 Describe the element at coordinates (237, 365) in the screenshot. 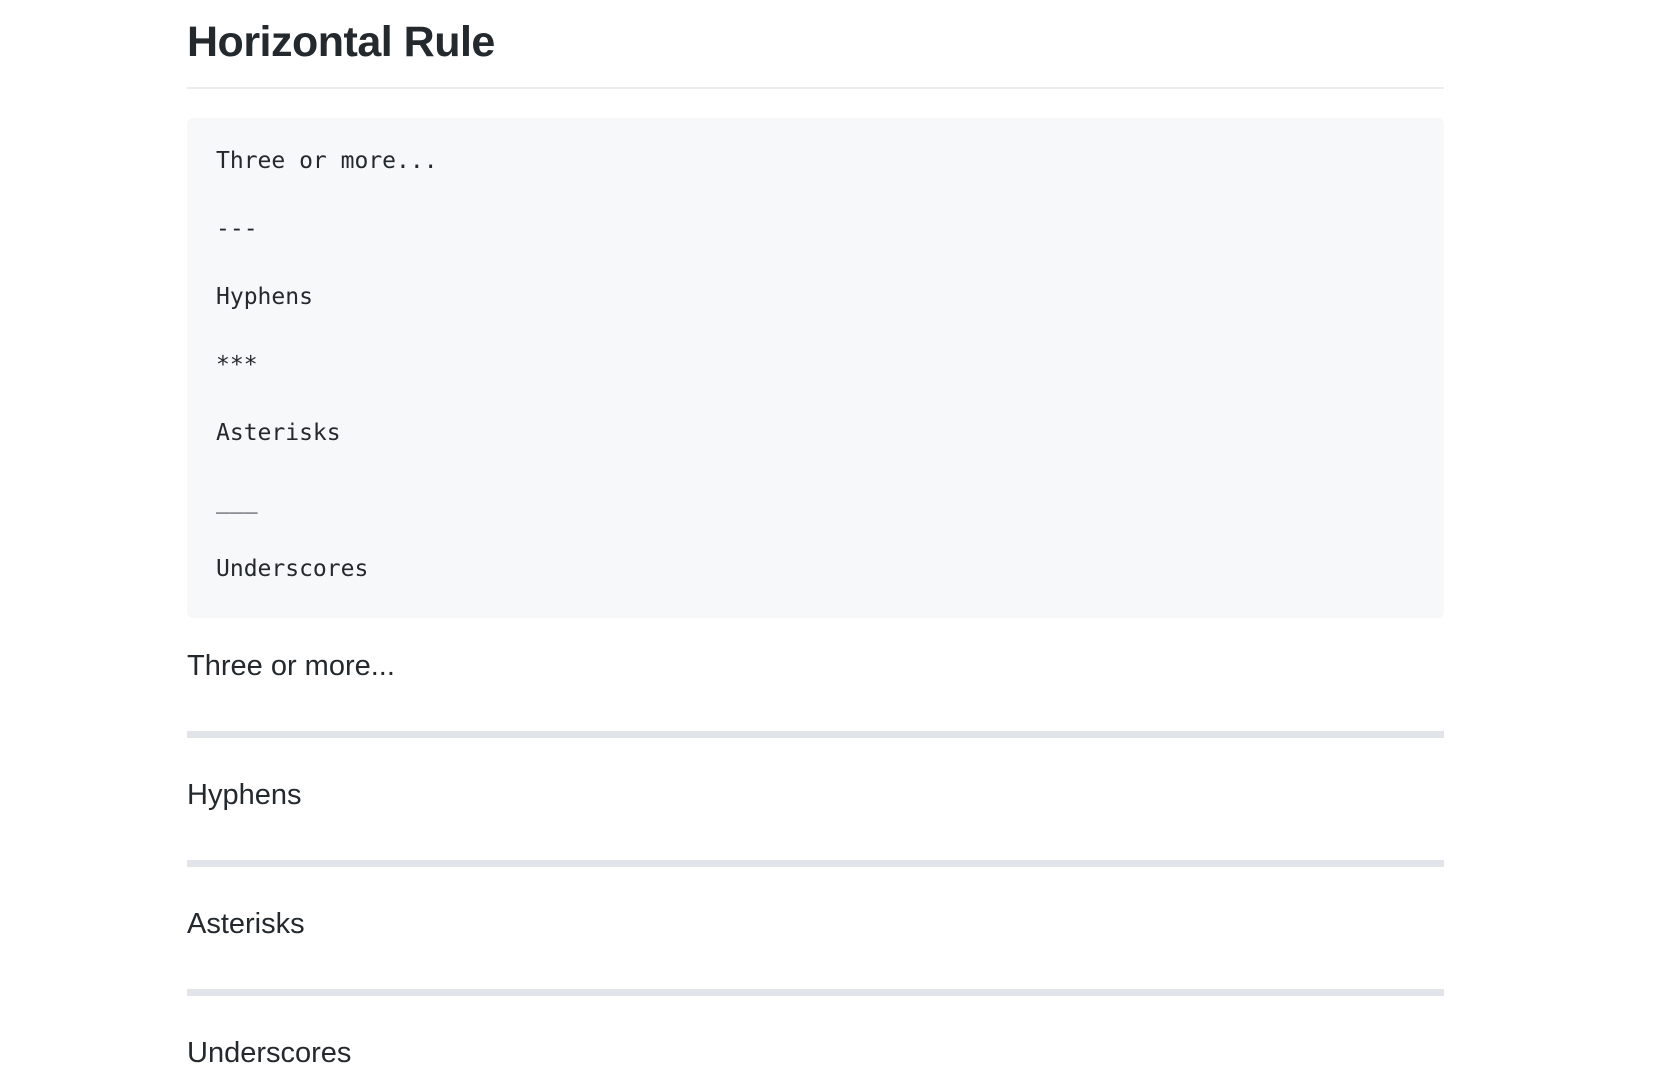

I see `code-line: ***` at that location.